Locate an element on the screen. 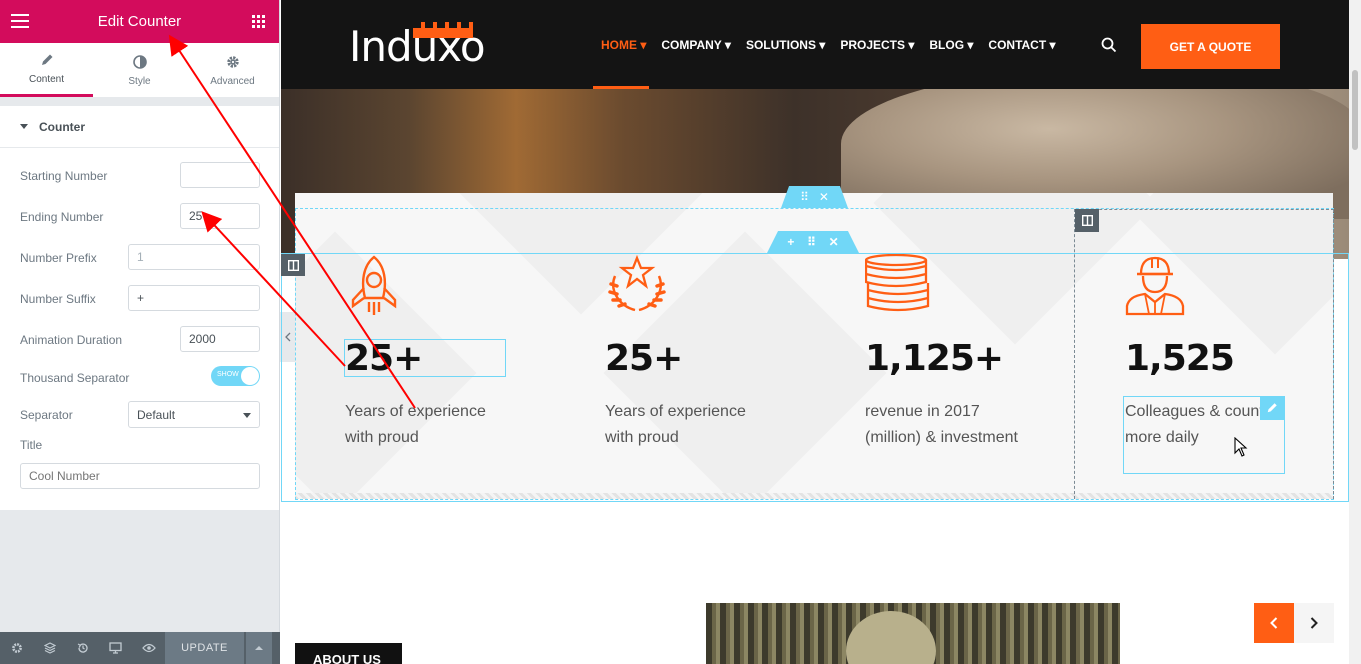 This screenshot has height=664, width=1361. nav-home: HOME ▾ is located at coordinates (623, 45).